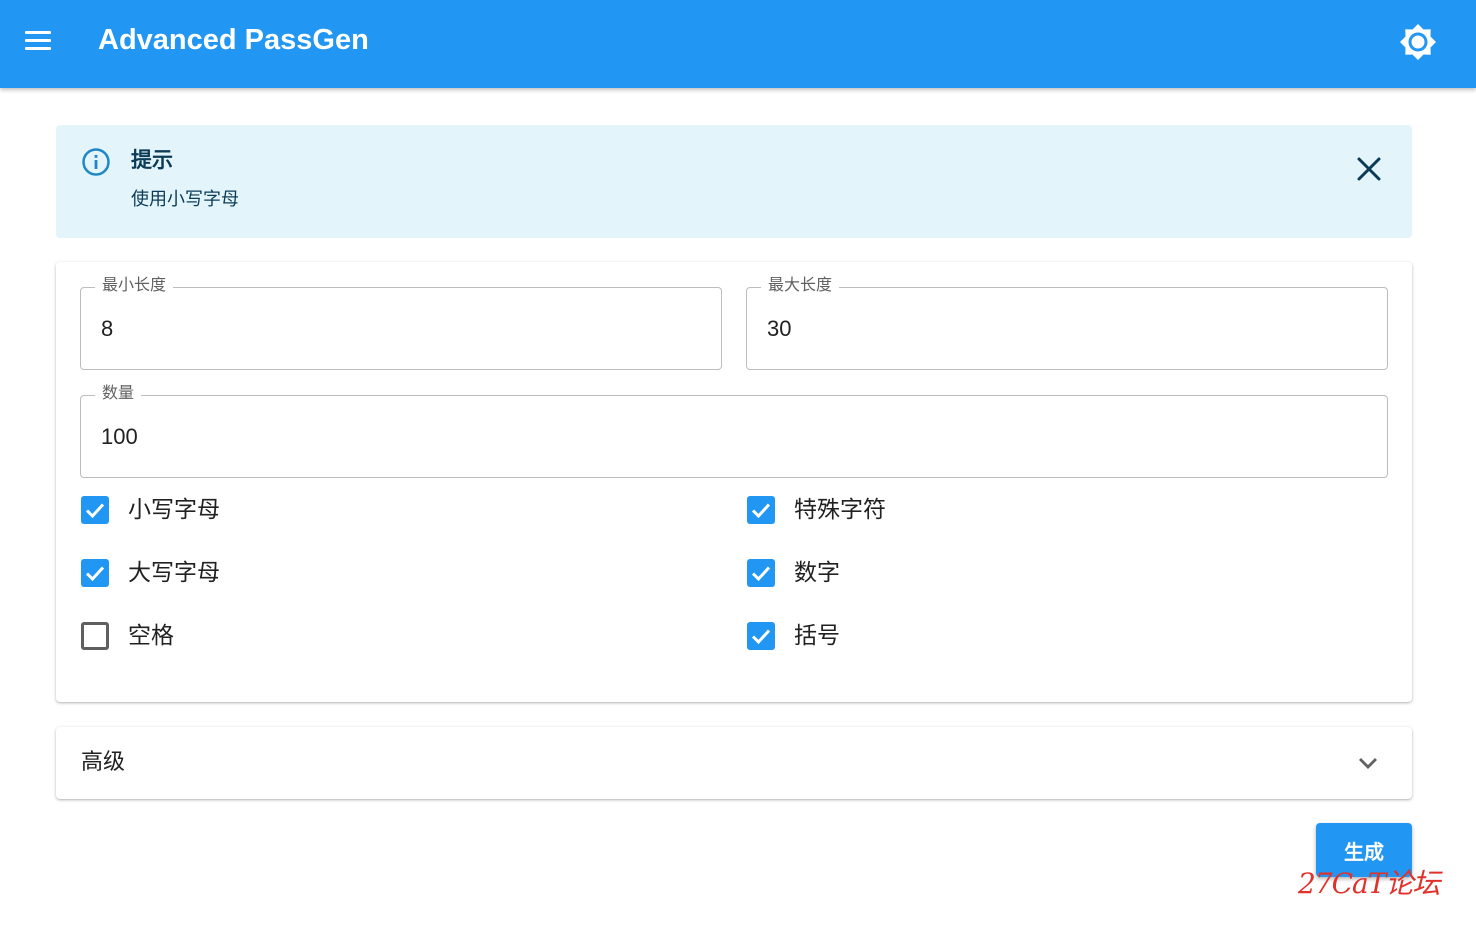  Describe the element at coordinates (800, 285) in the screenshot. I see `max-length-label: 最大长度` at that location.